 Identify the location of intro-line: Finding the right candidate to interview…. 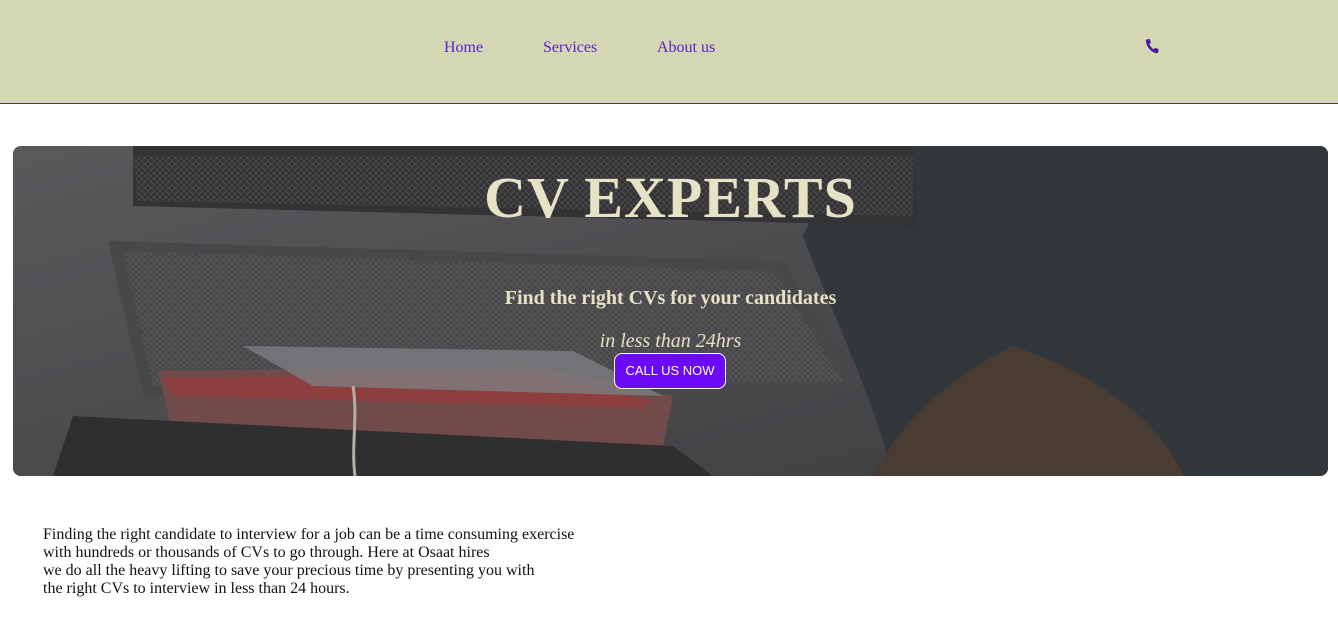
(309, 534).